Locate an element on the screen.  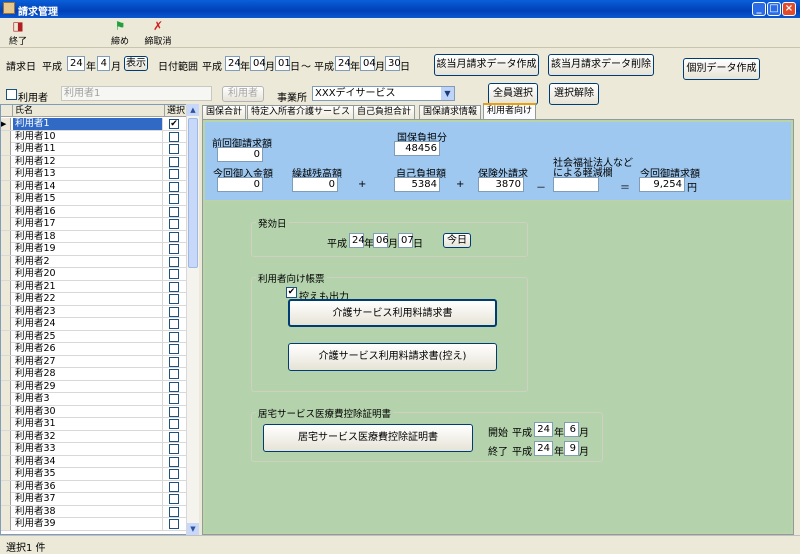
table-row: 利用者23 is located at coordinates (94, 311).